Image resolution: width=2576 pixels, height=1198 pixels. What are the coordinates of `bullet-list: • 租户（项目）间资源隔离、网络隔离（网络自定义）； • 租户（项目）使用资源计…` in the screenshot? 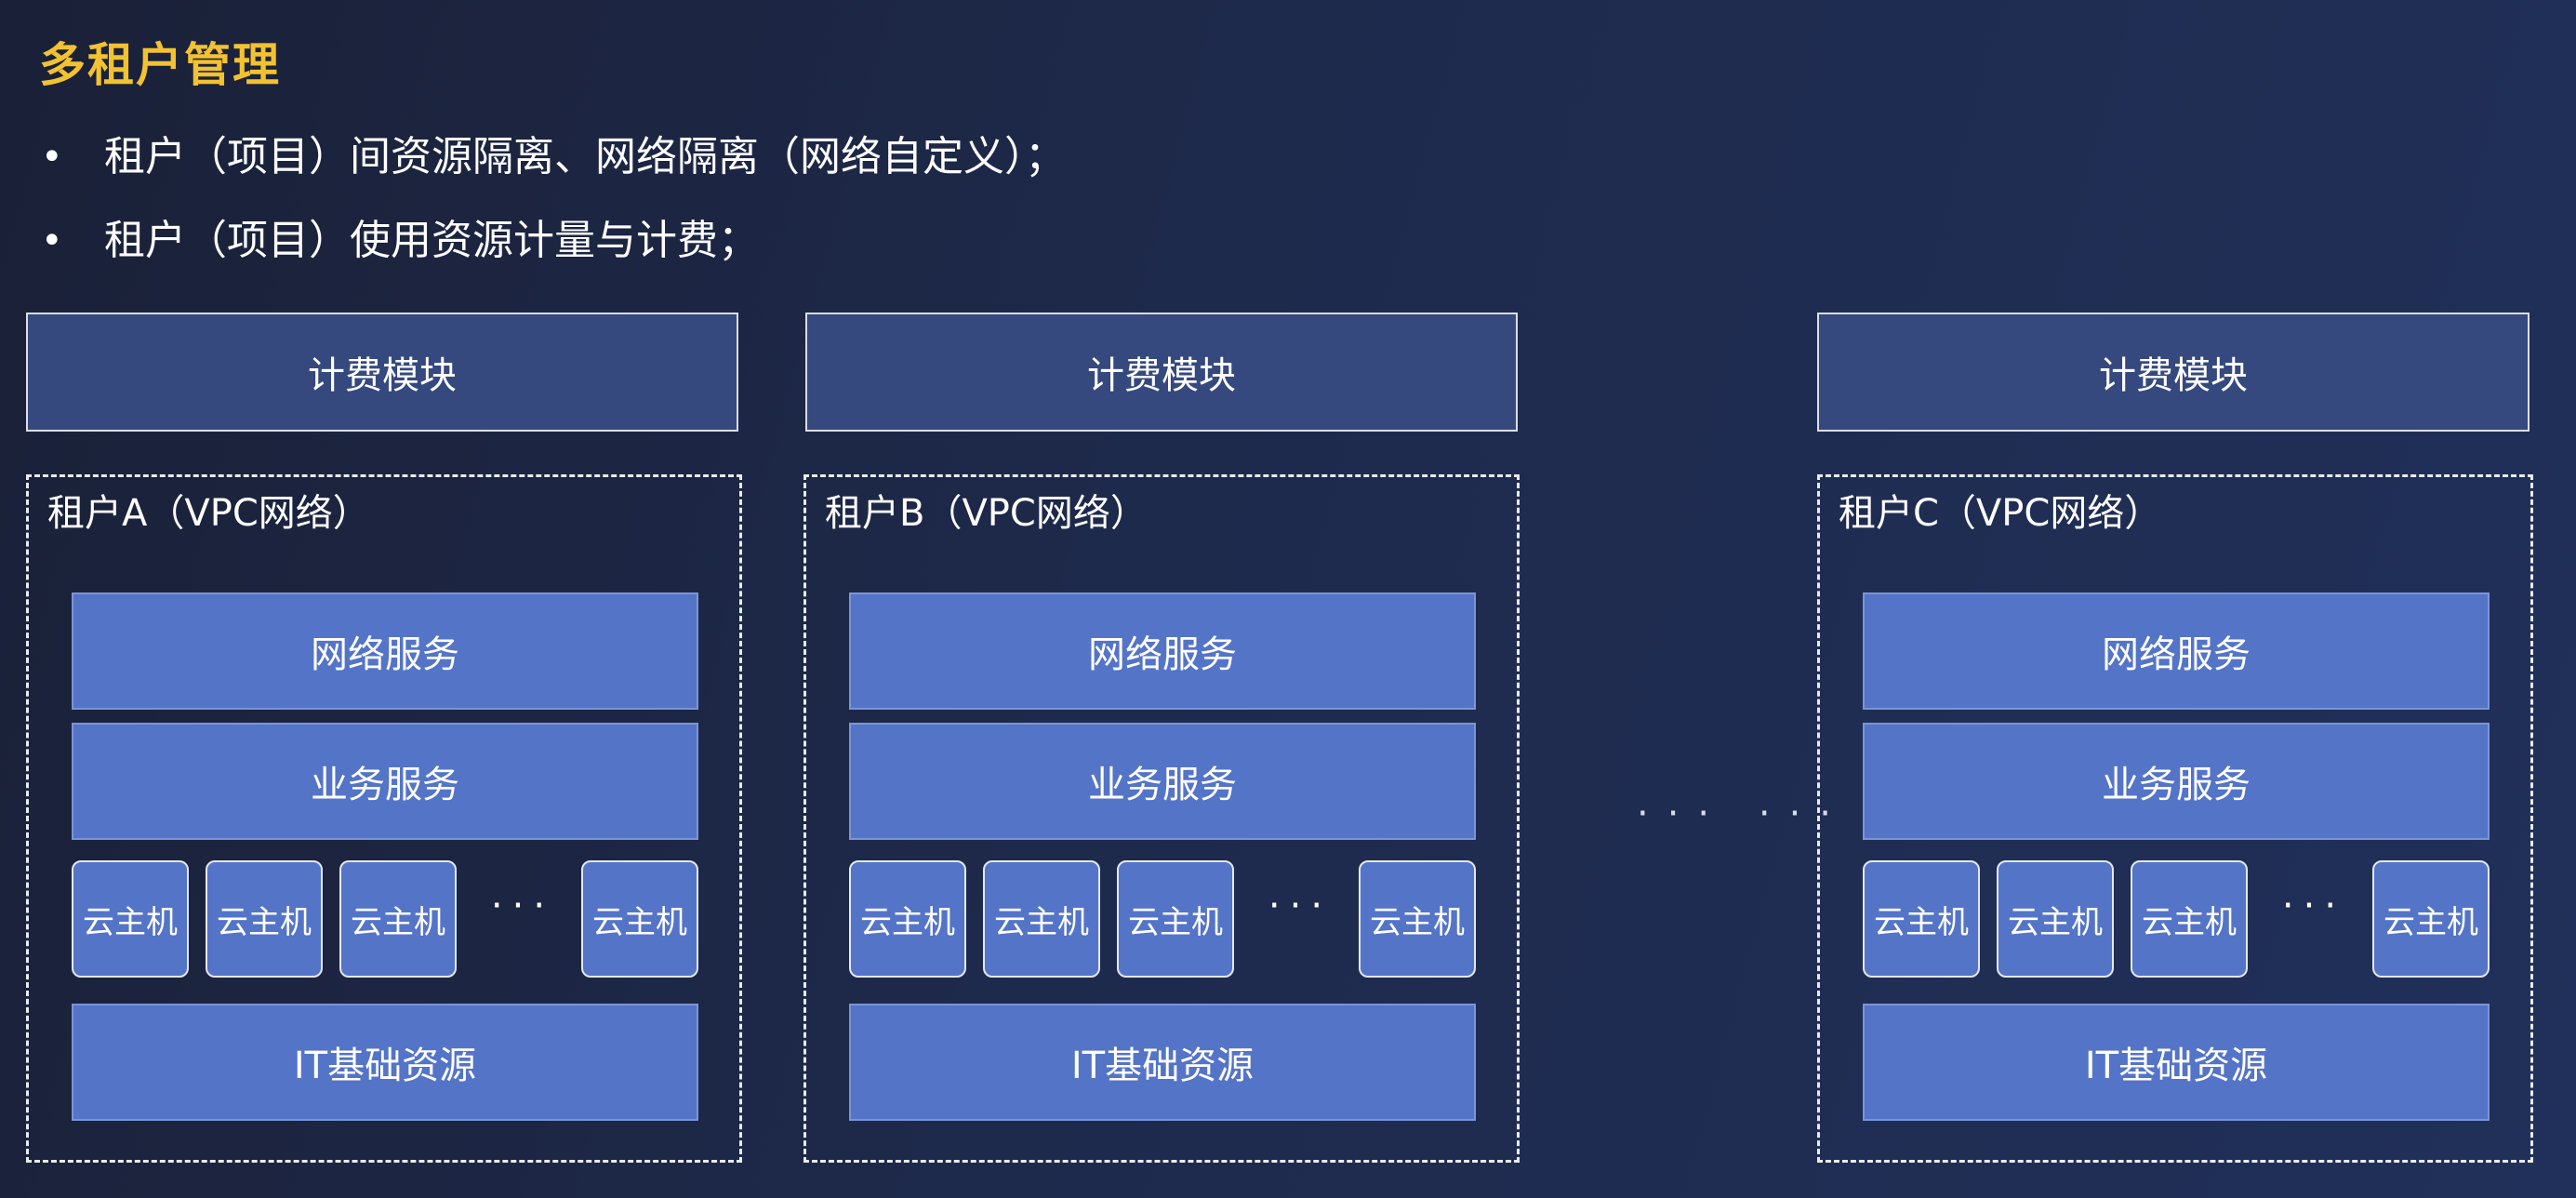 It's located at (551, 199).